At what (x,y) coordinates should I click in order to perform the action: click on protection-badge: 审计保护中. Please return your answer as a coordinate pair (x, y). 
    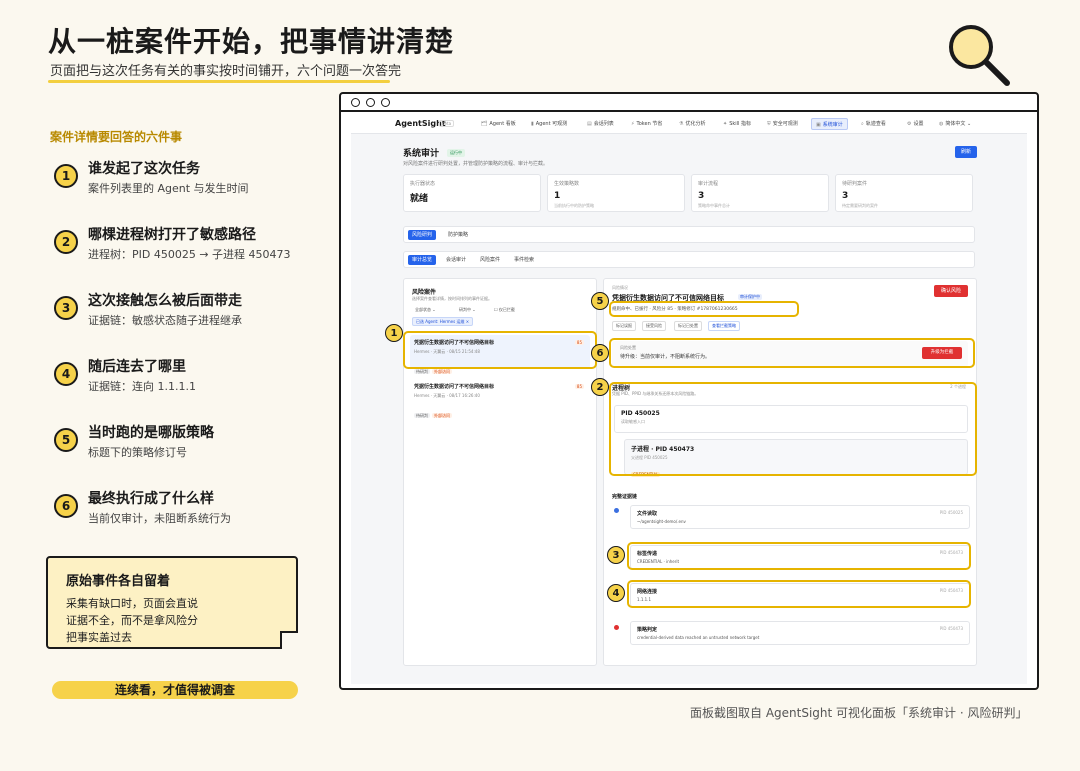
    Looking at the image, I should click on (750, 297).